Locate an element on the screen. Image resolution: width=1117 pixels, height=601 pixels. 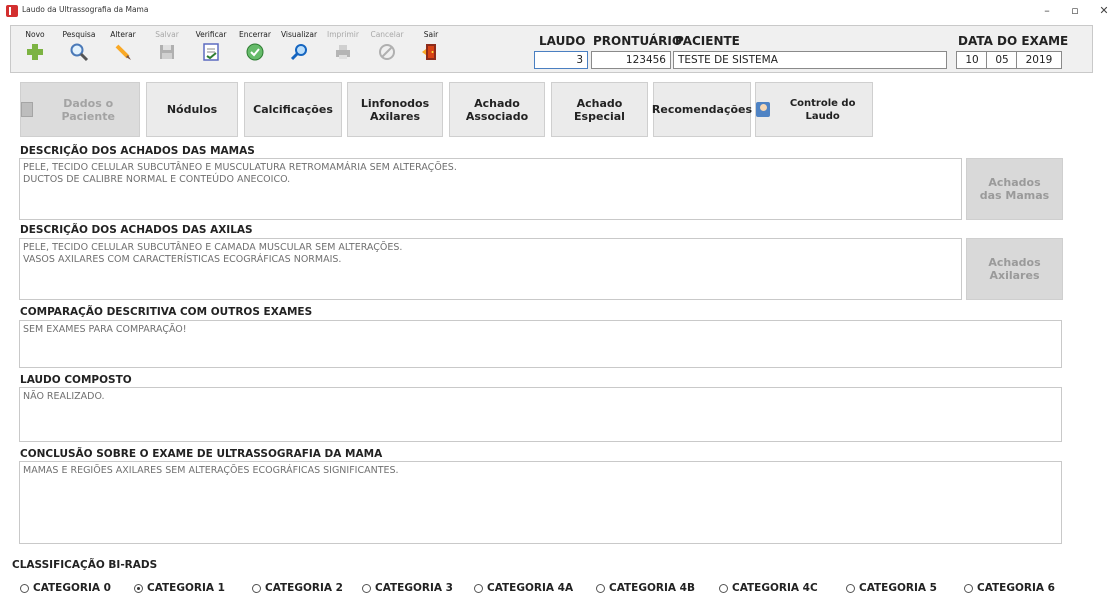
tab-dados-paciente: Dados o Paciente is located at coordinates (80, 109).